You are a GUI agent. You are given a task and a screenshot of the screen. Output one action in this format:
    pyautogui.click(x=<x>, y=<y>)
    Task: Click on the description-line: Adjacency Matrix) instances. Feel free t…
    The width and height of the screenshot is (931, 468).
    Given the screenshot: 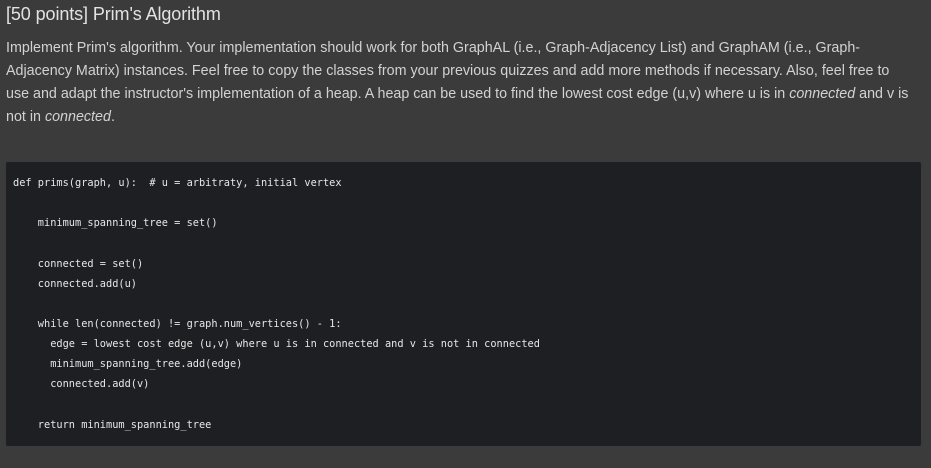 What is the action you would take?
    pyautogui.click(x=448, y=71)
    